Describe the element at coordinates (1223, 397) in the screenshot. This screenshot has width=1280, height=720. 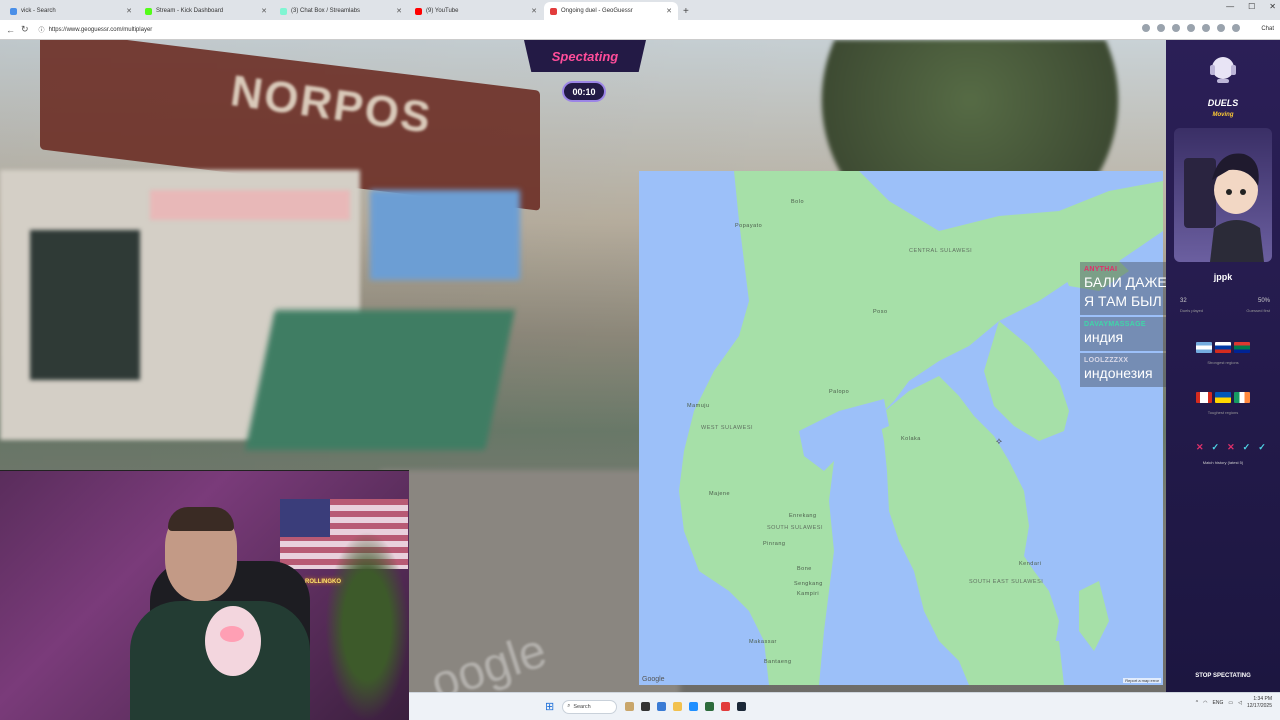
I see `toughest-regions-flags` at that location.